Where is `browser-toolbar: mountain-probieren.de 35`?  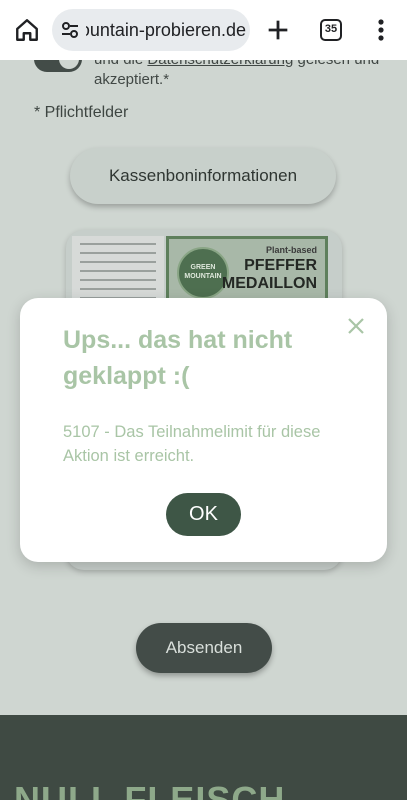
browser-toolbar: mountain-probieren.de 35 is located at coordinates (203, 30).